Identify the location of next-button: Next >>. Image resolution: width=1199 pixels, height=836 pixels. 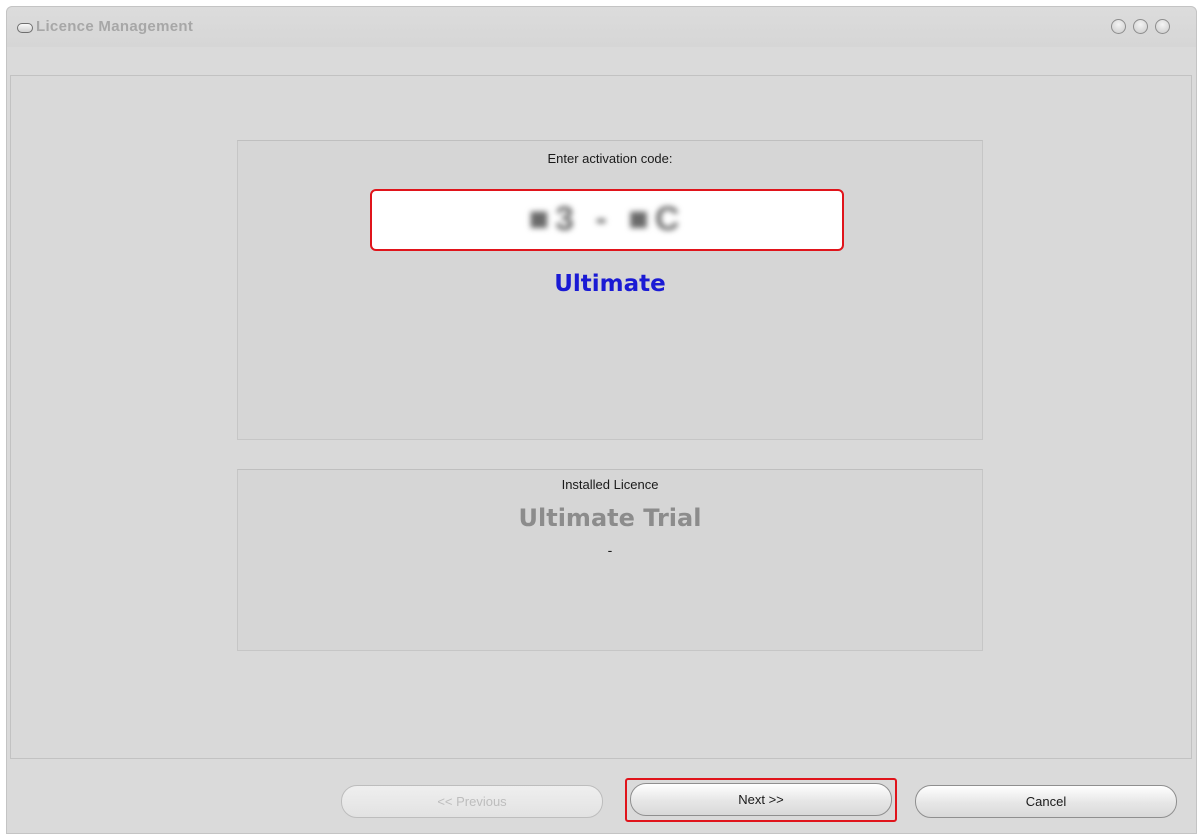
(761, 799).